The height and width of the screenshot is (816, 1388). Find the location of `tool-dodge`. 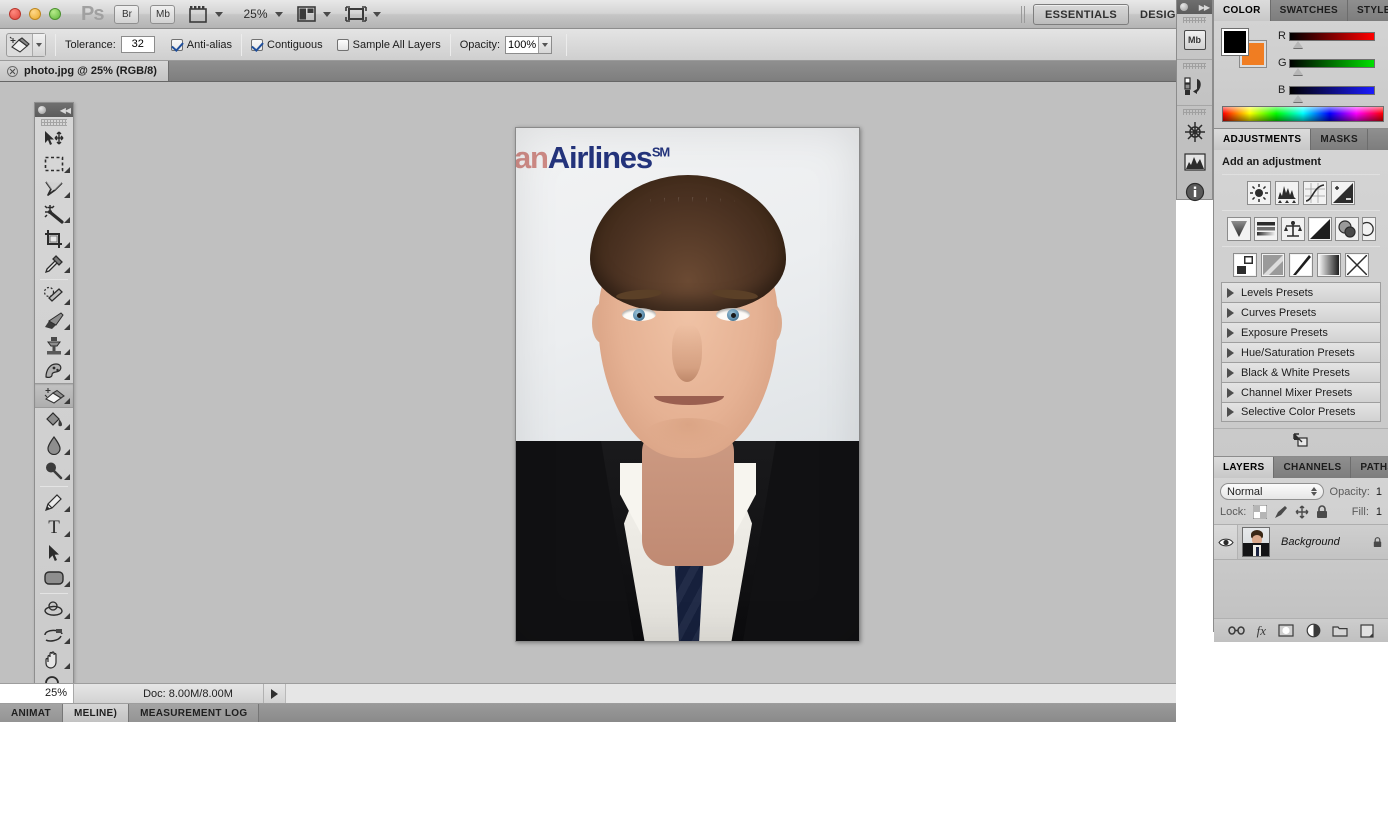

tool-dodge is located at coordinates (54, 470).